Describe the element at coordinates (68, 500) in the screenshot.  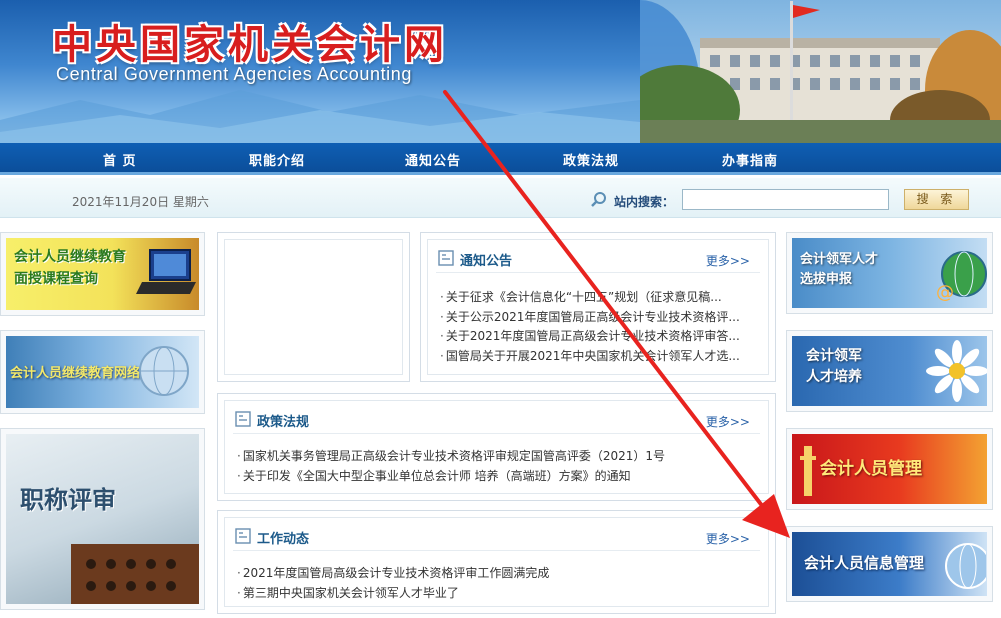
I see `banner-text: 职称评审` at that location.